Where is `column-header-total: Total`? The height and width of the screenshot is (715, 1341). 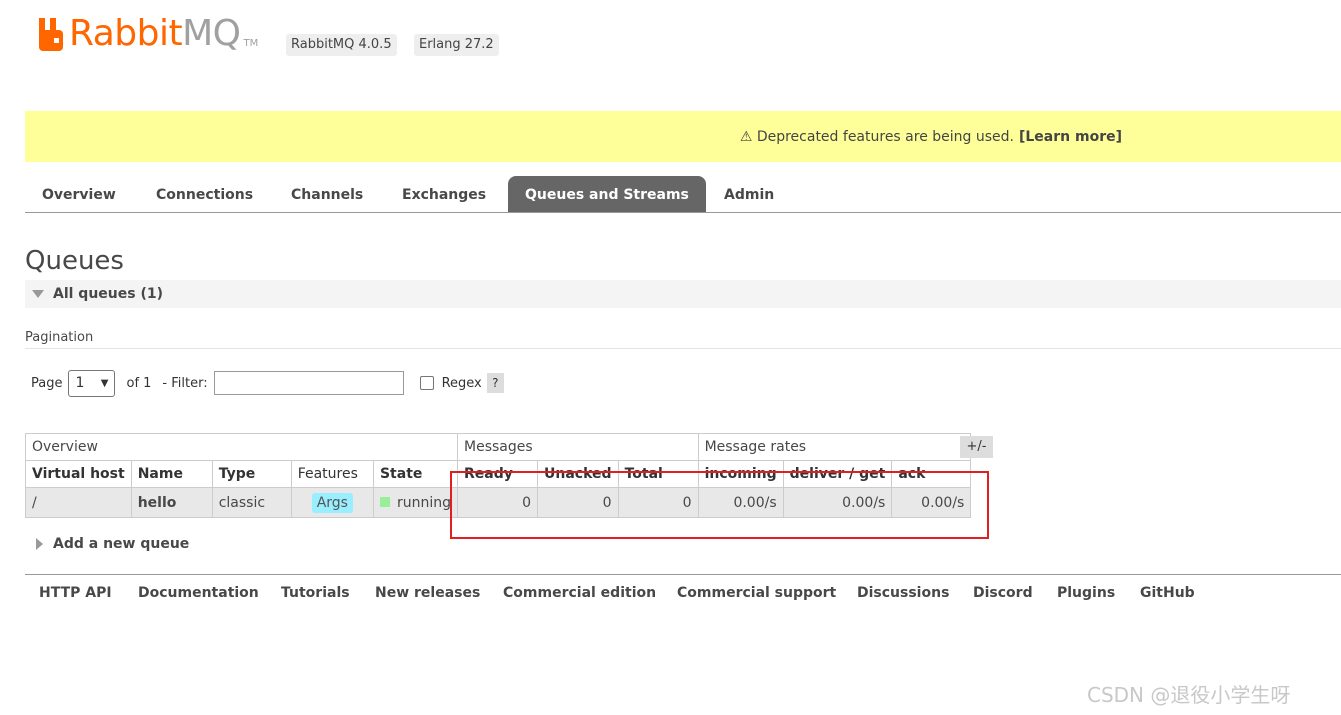
column-header-total: Total is located at coordinates (658, 474).